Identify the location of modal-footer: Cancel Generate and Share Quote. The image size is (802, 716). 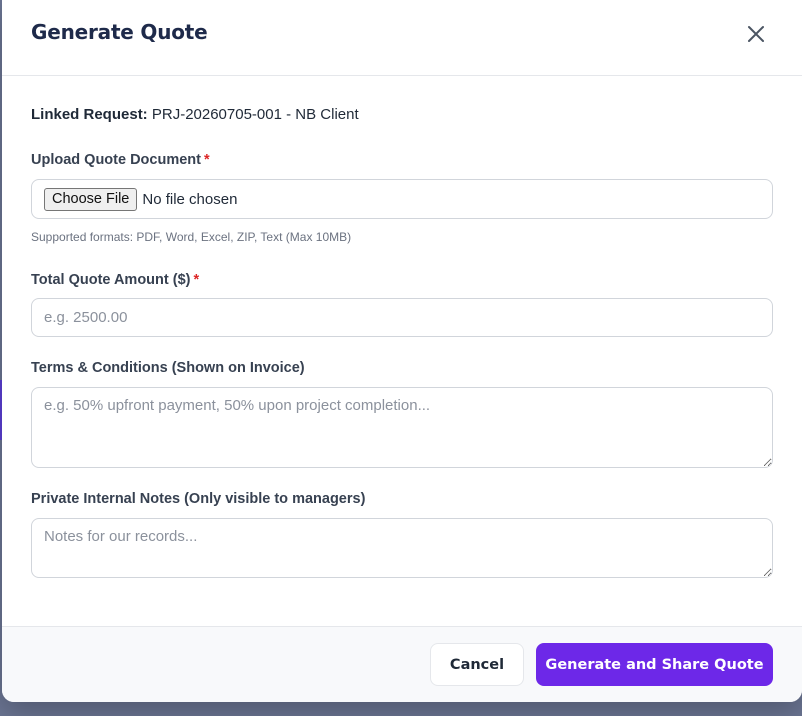
(402, 664).